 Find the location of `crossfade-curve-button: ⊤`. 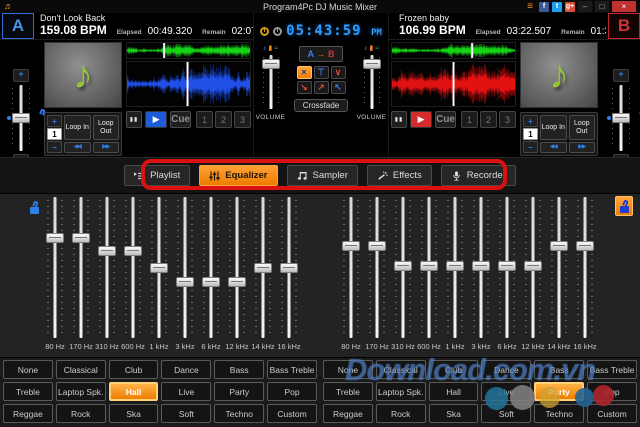

crossfade-curve-button: ⊤ is located at coordinates (321, 72).